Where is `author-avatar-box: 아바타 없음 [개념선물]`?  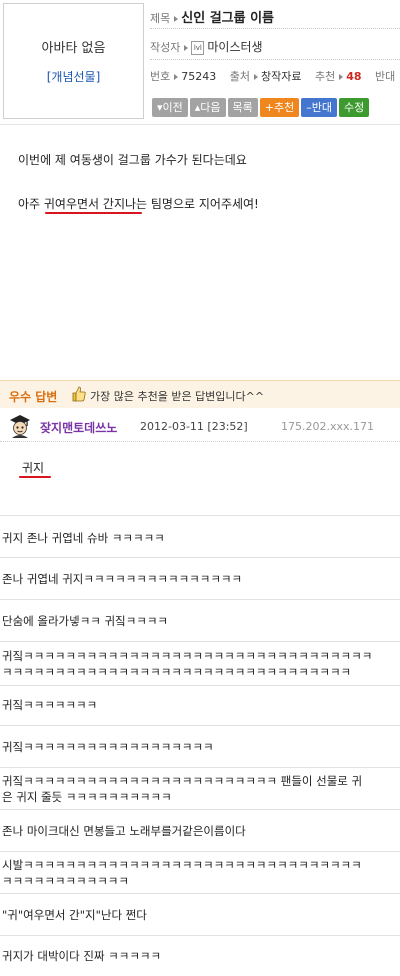
author-avatar-box: 아바타 없음 [개념선물] is located at coordinates (73, 61).